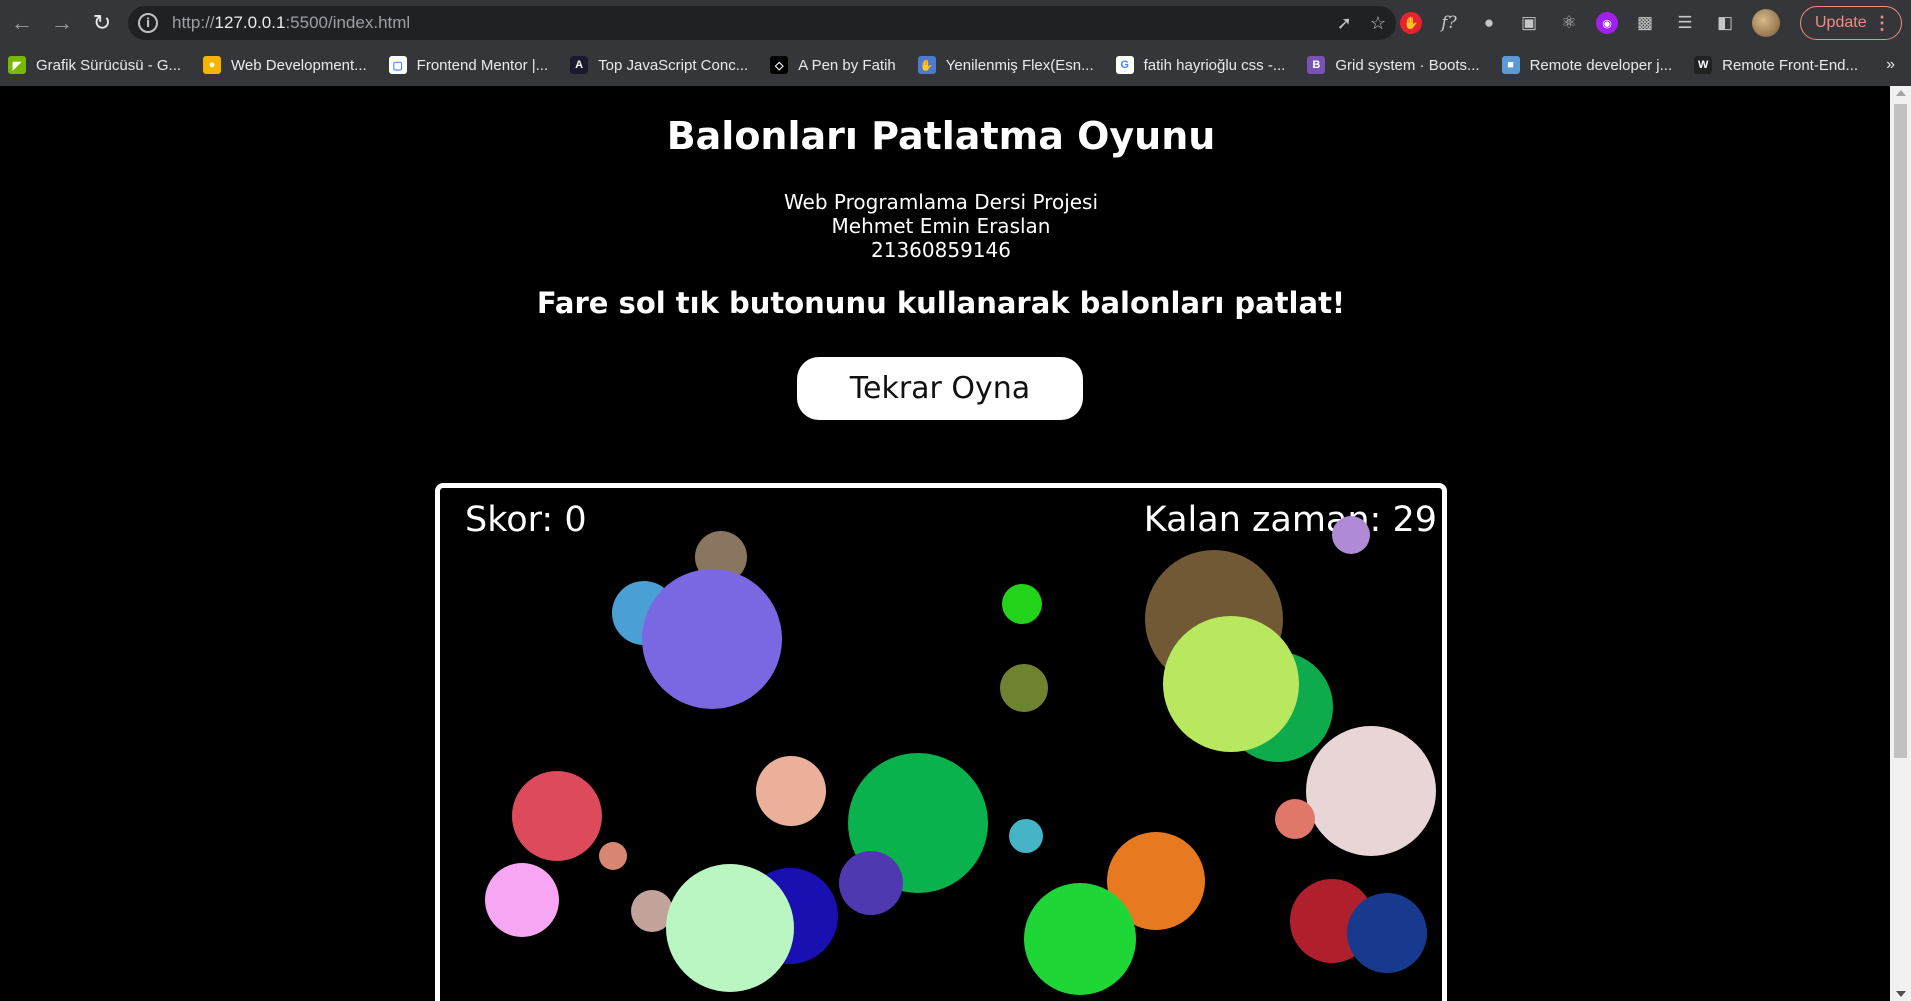  I want to click on scroll-up-arrow-icon, so click(1901, 93).